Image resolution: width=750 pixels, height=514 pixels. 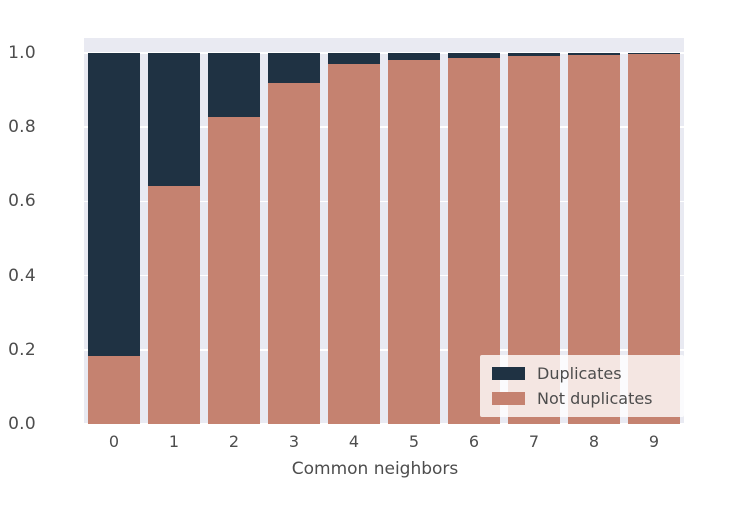 What do you see at coordinates (654, 441) in the screenshot?
I see `x-tick-label: 9` at bounding box center [654, 441].